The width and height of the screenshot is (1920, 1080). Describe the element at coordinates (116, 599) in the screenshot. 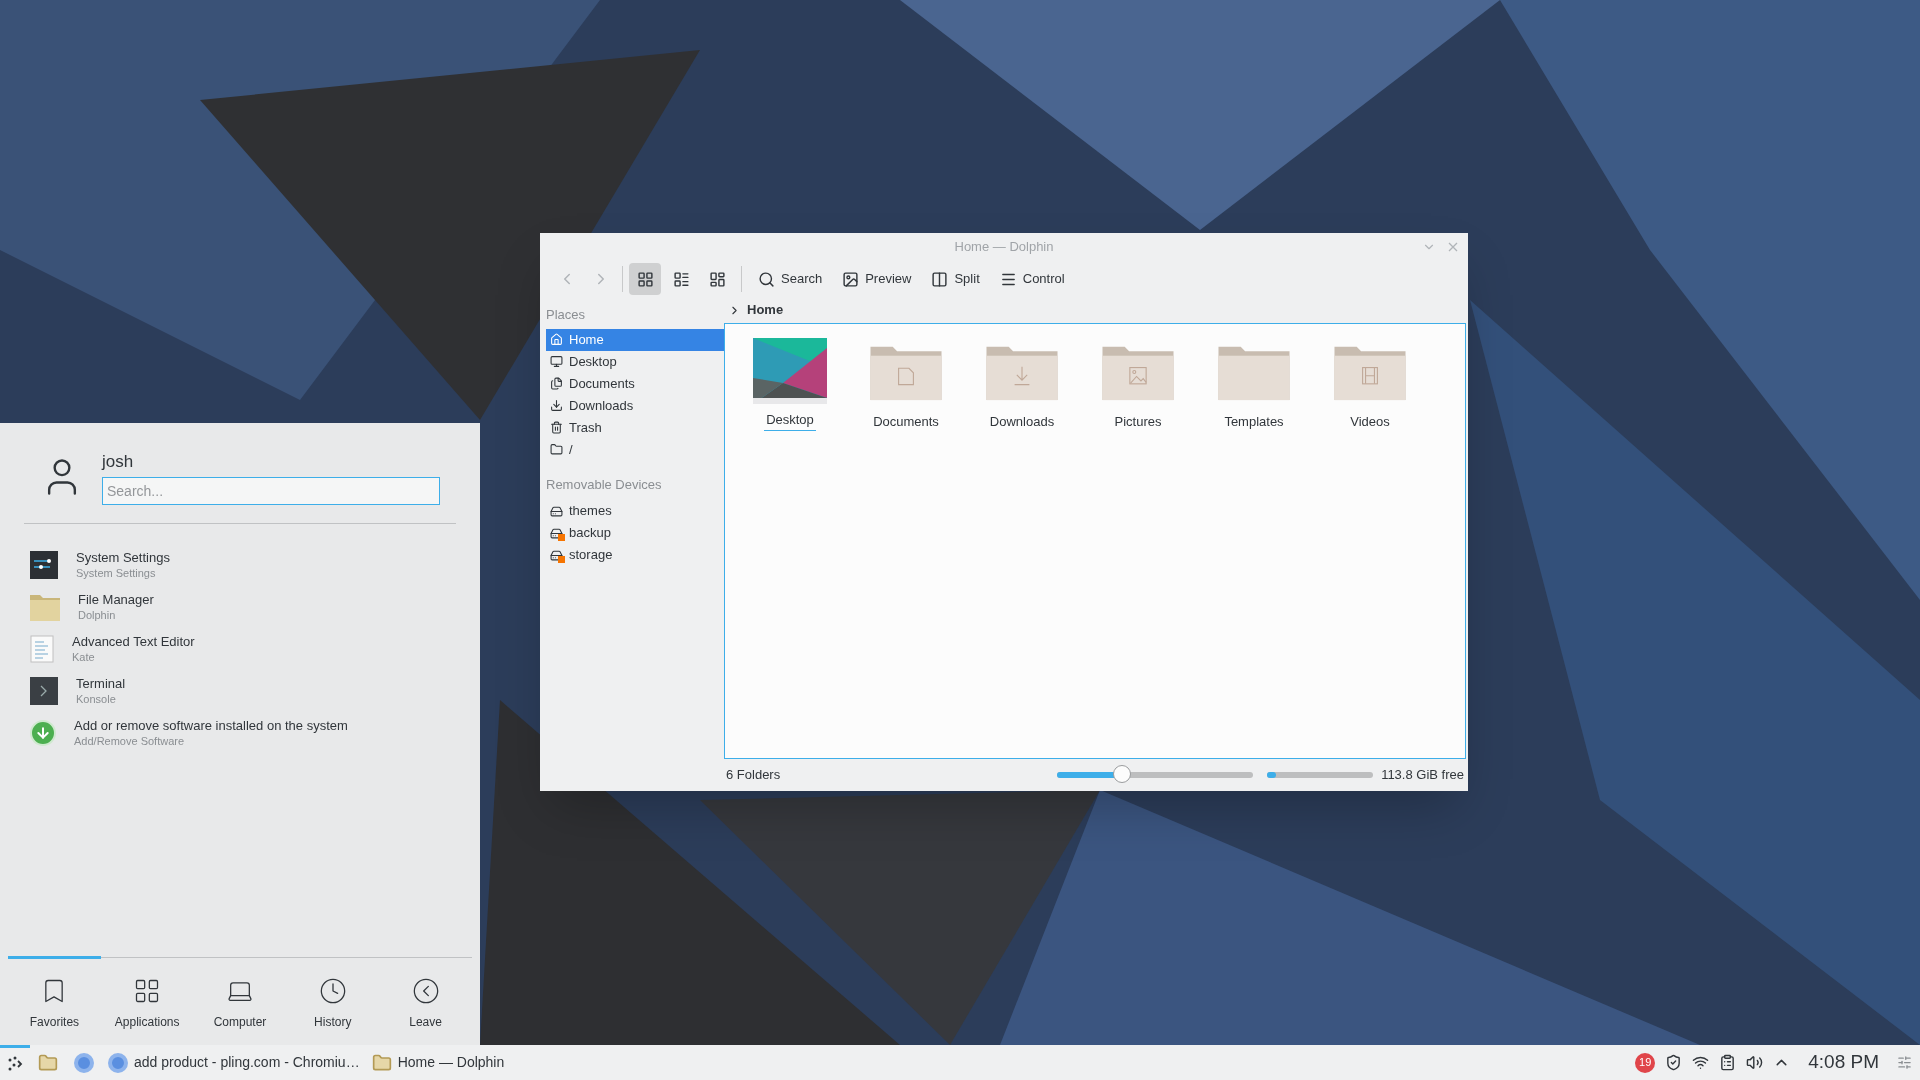

I see `app-name: File Manager` at that location.